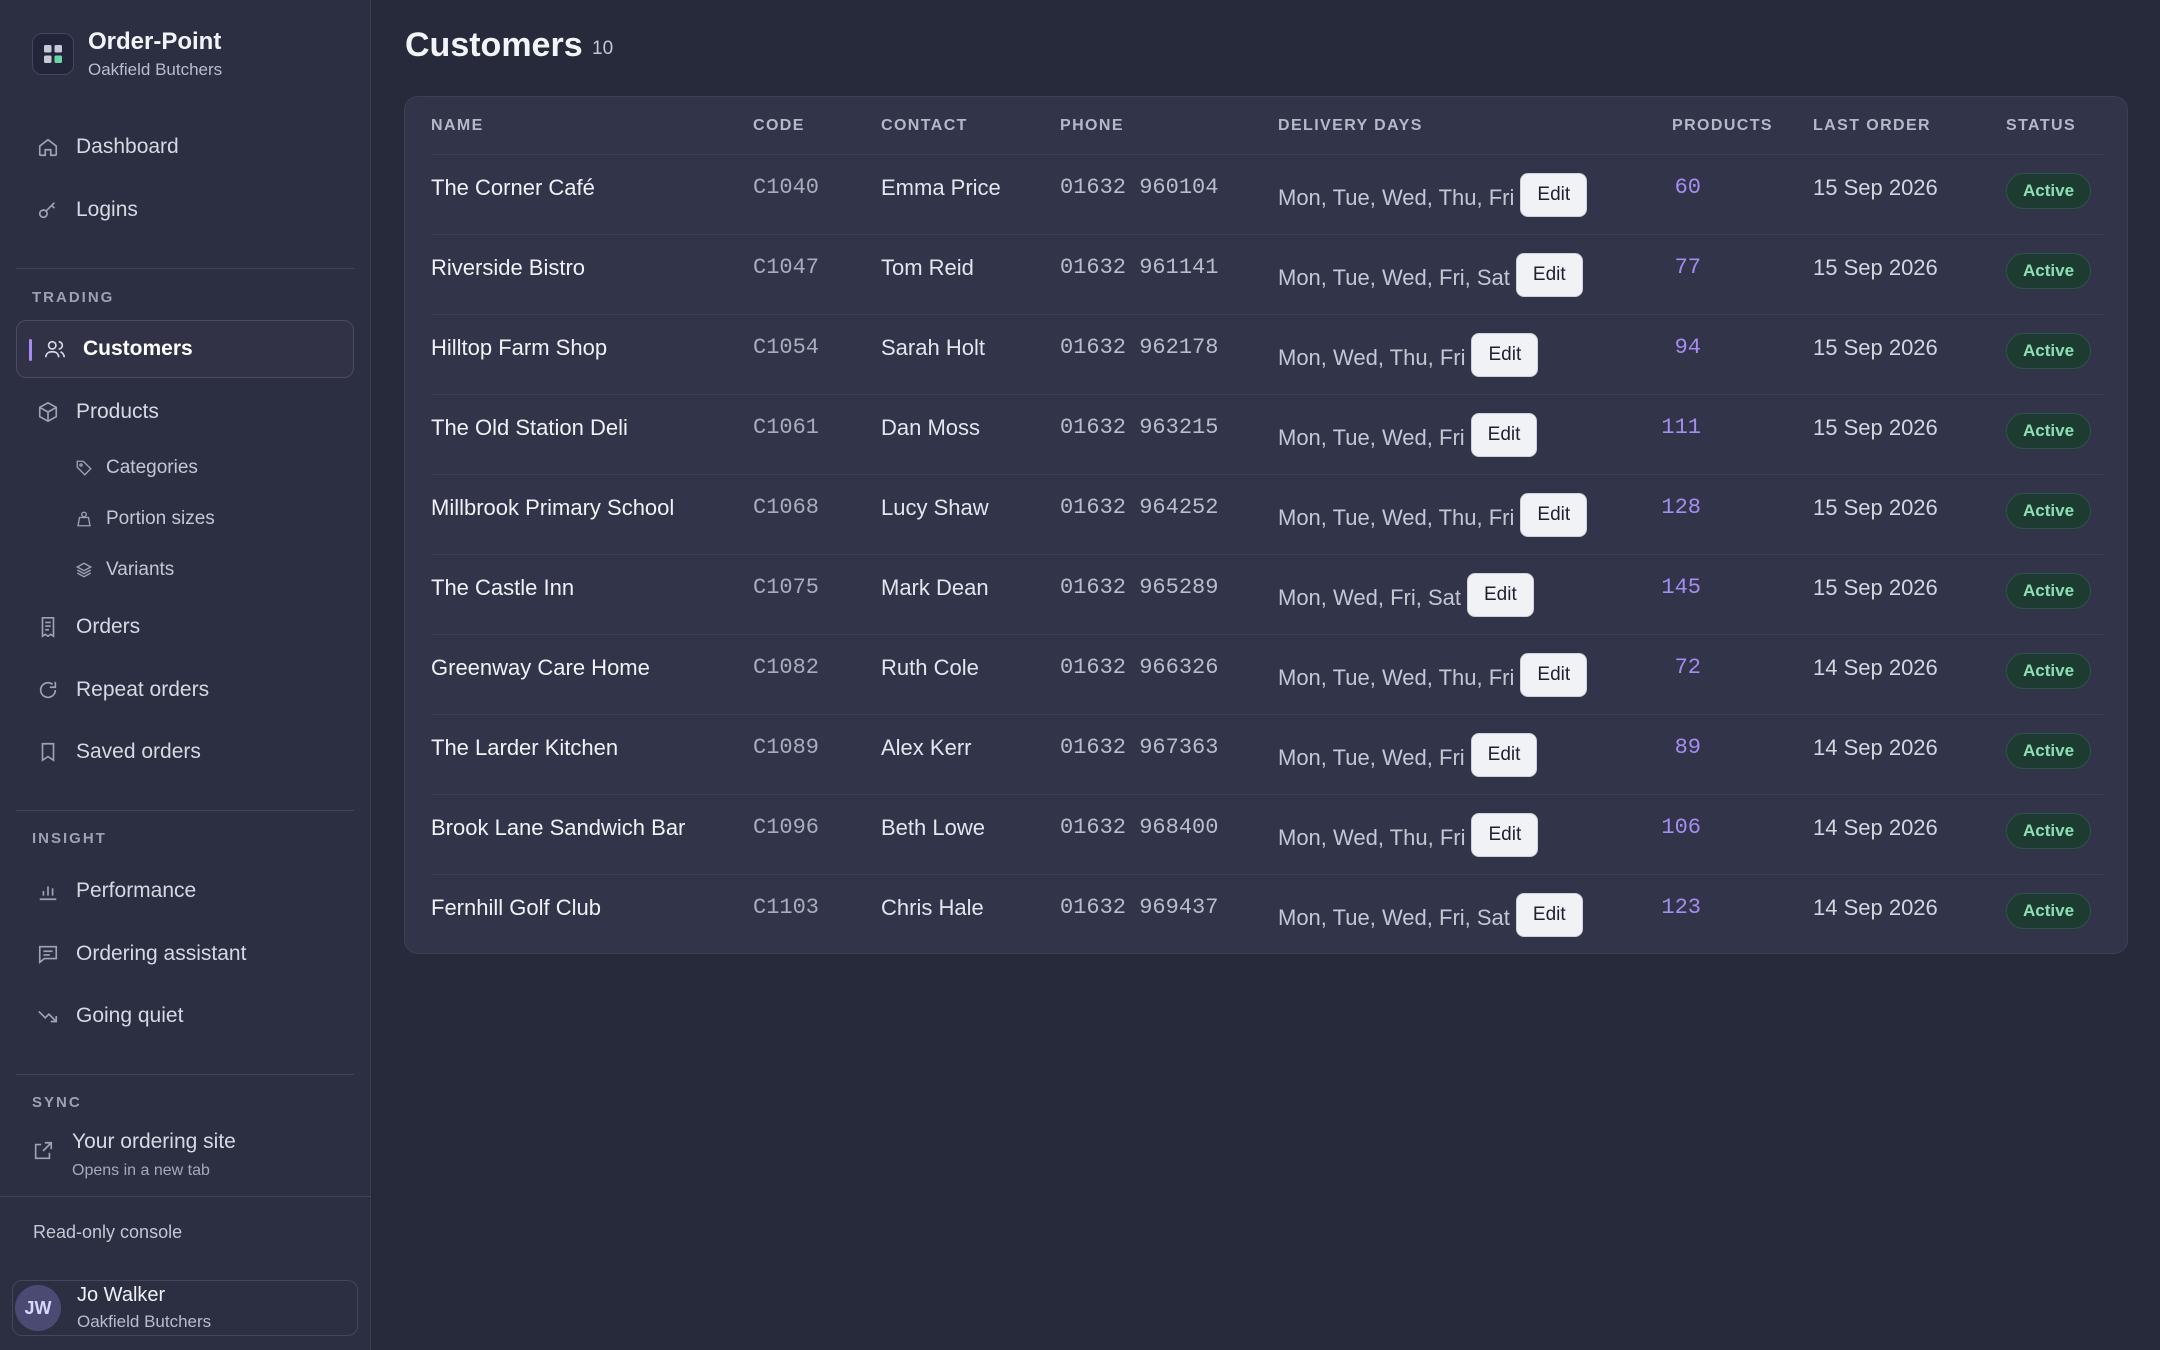 The image size is (2160, 1350). What do you see at coordinates (1372, 837) in the screenshot?
I see `delivery-days: Mon, Wed, Thu, Fri` at bounding box center [1372, 837].